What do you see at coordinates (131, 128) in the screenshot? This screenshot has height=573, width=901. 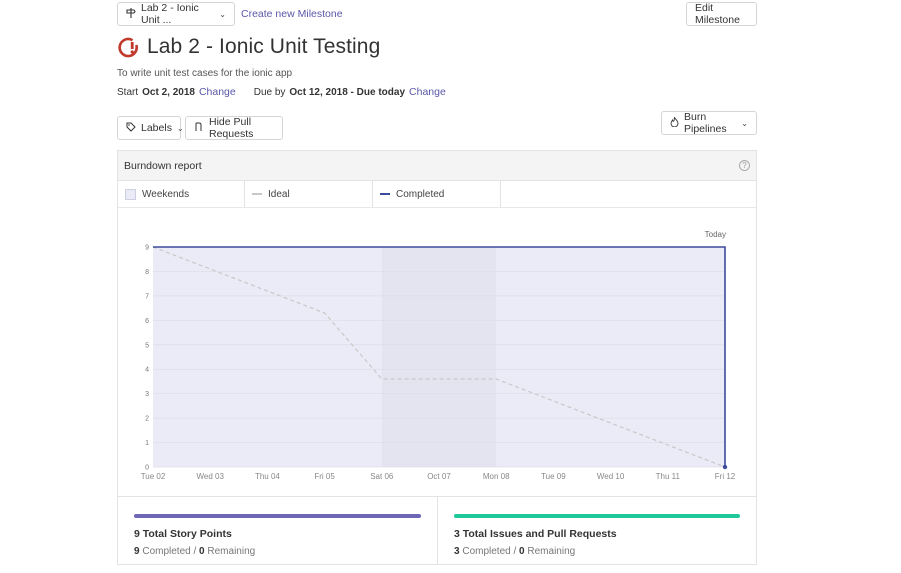 I see `tag-icon` at bounding box center [131, 128].